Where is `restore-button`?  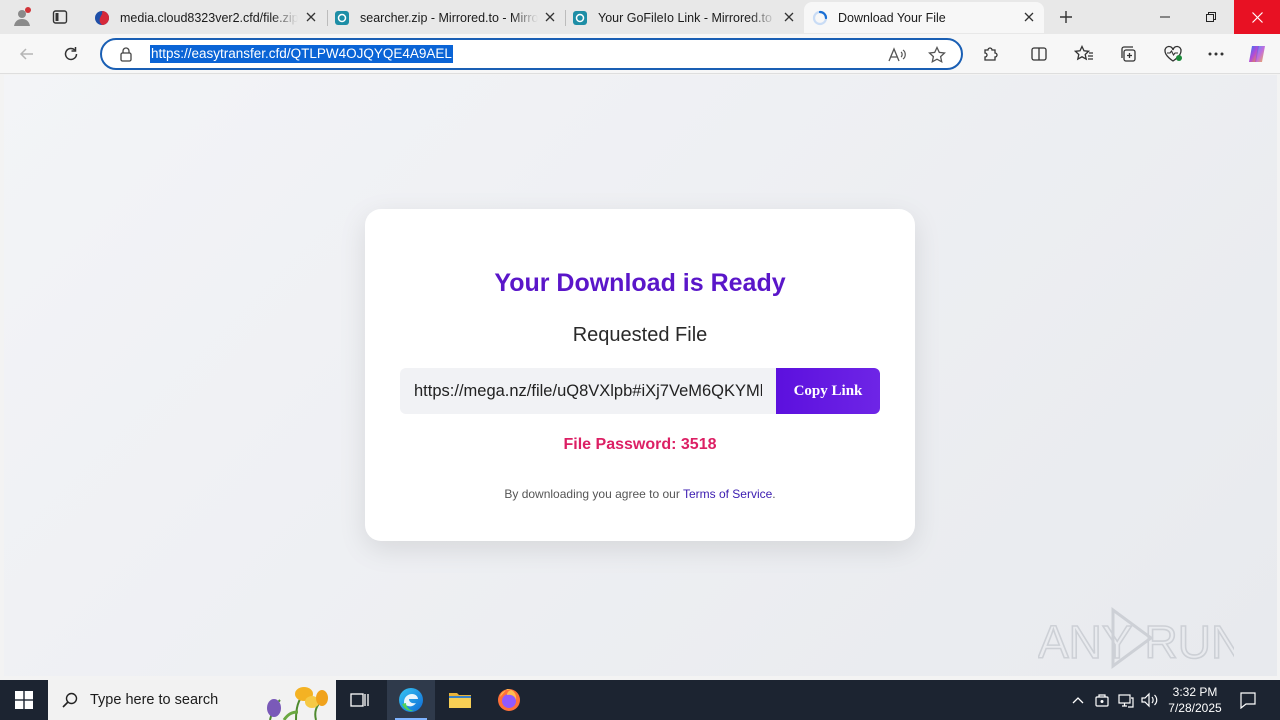
restore-button is located at coordinates (1211, 17).